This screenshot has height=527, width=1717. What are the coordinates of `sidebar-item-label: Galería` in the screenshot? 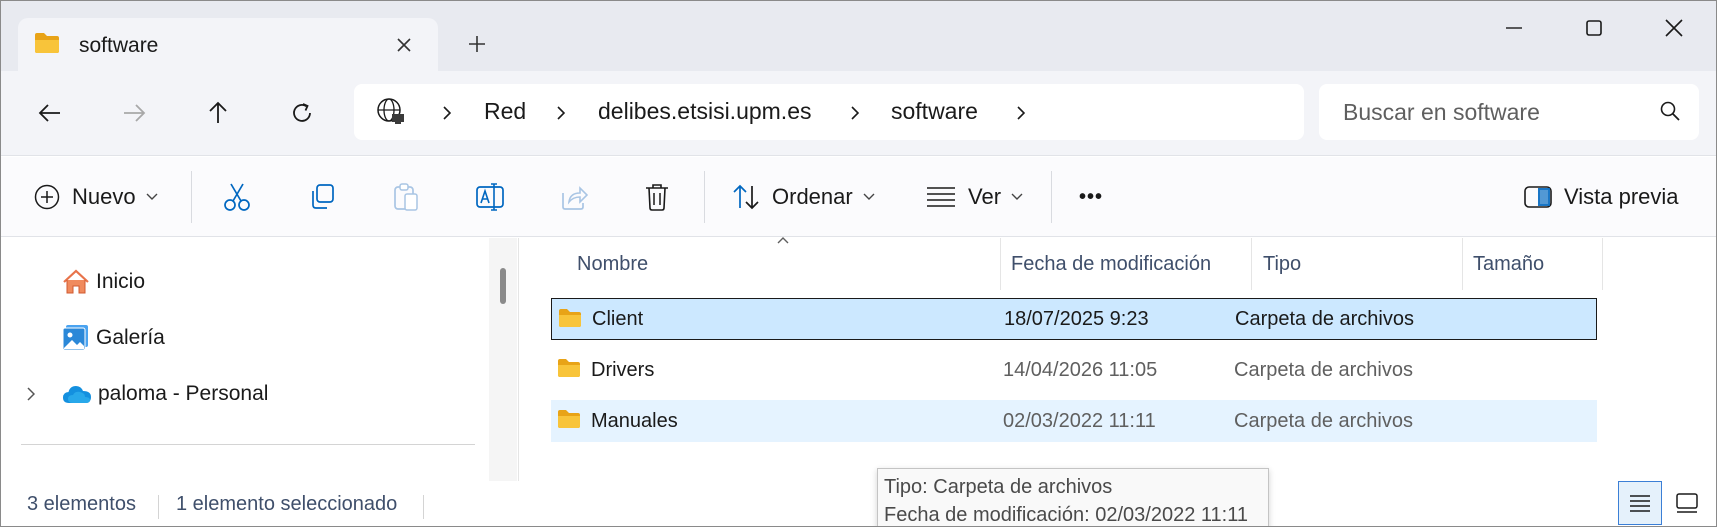 It's located at (130, 337).